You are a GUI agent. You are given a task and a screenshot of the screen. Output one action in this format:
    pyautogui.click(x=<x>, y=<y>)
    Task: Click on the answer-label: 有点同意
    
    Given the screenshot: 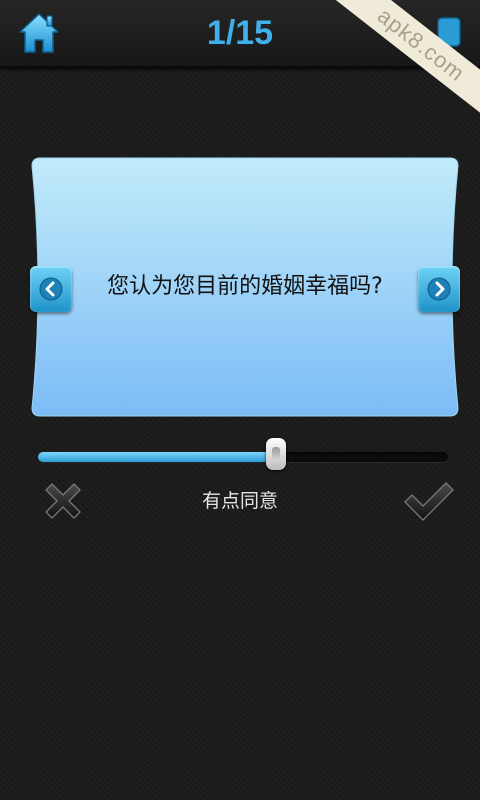 What is the action you would take?
    pyautogui.click(x=239, y=501)
    